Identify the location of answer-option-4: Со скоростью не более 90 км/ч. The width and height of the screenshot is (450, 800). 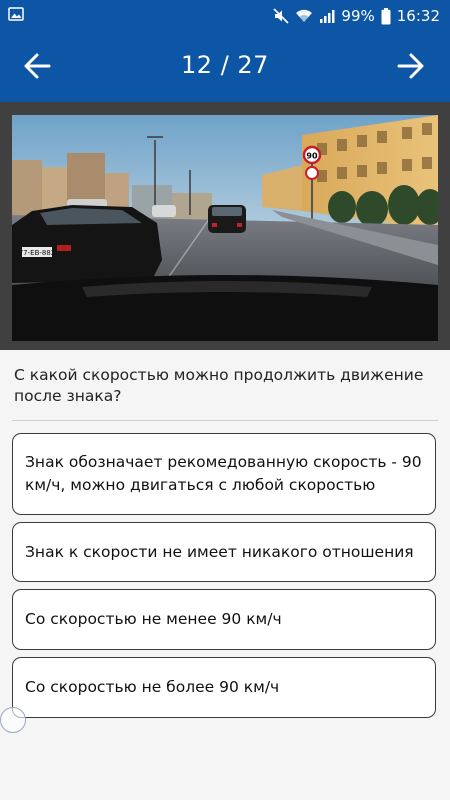
(224, 687).